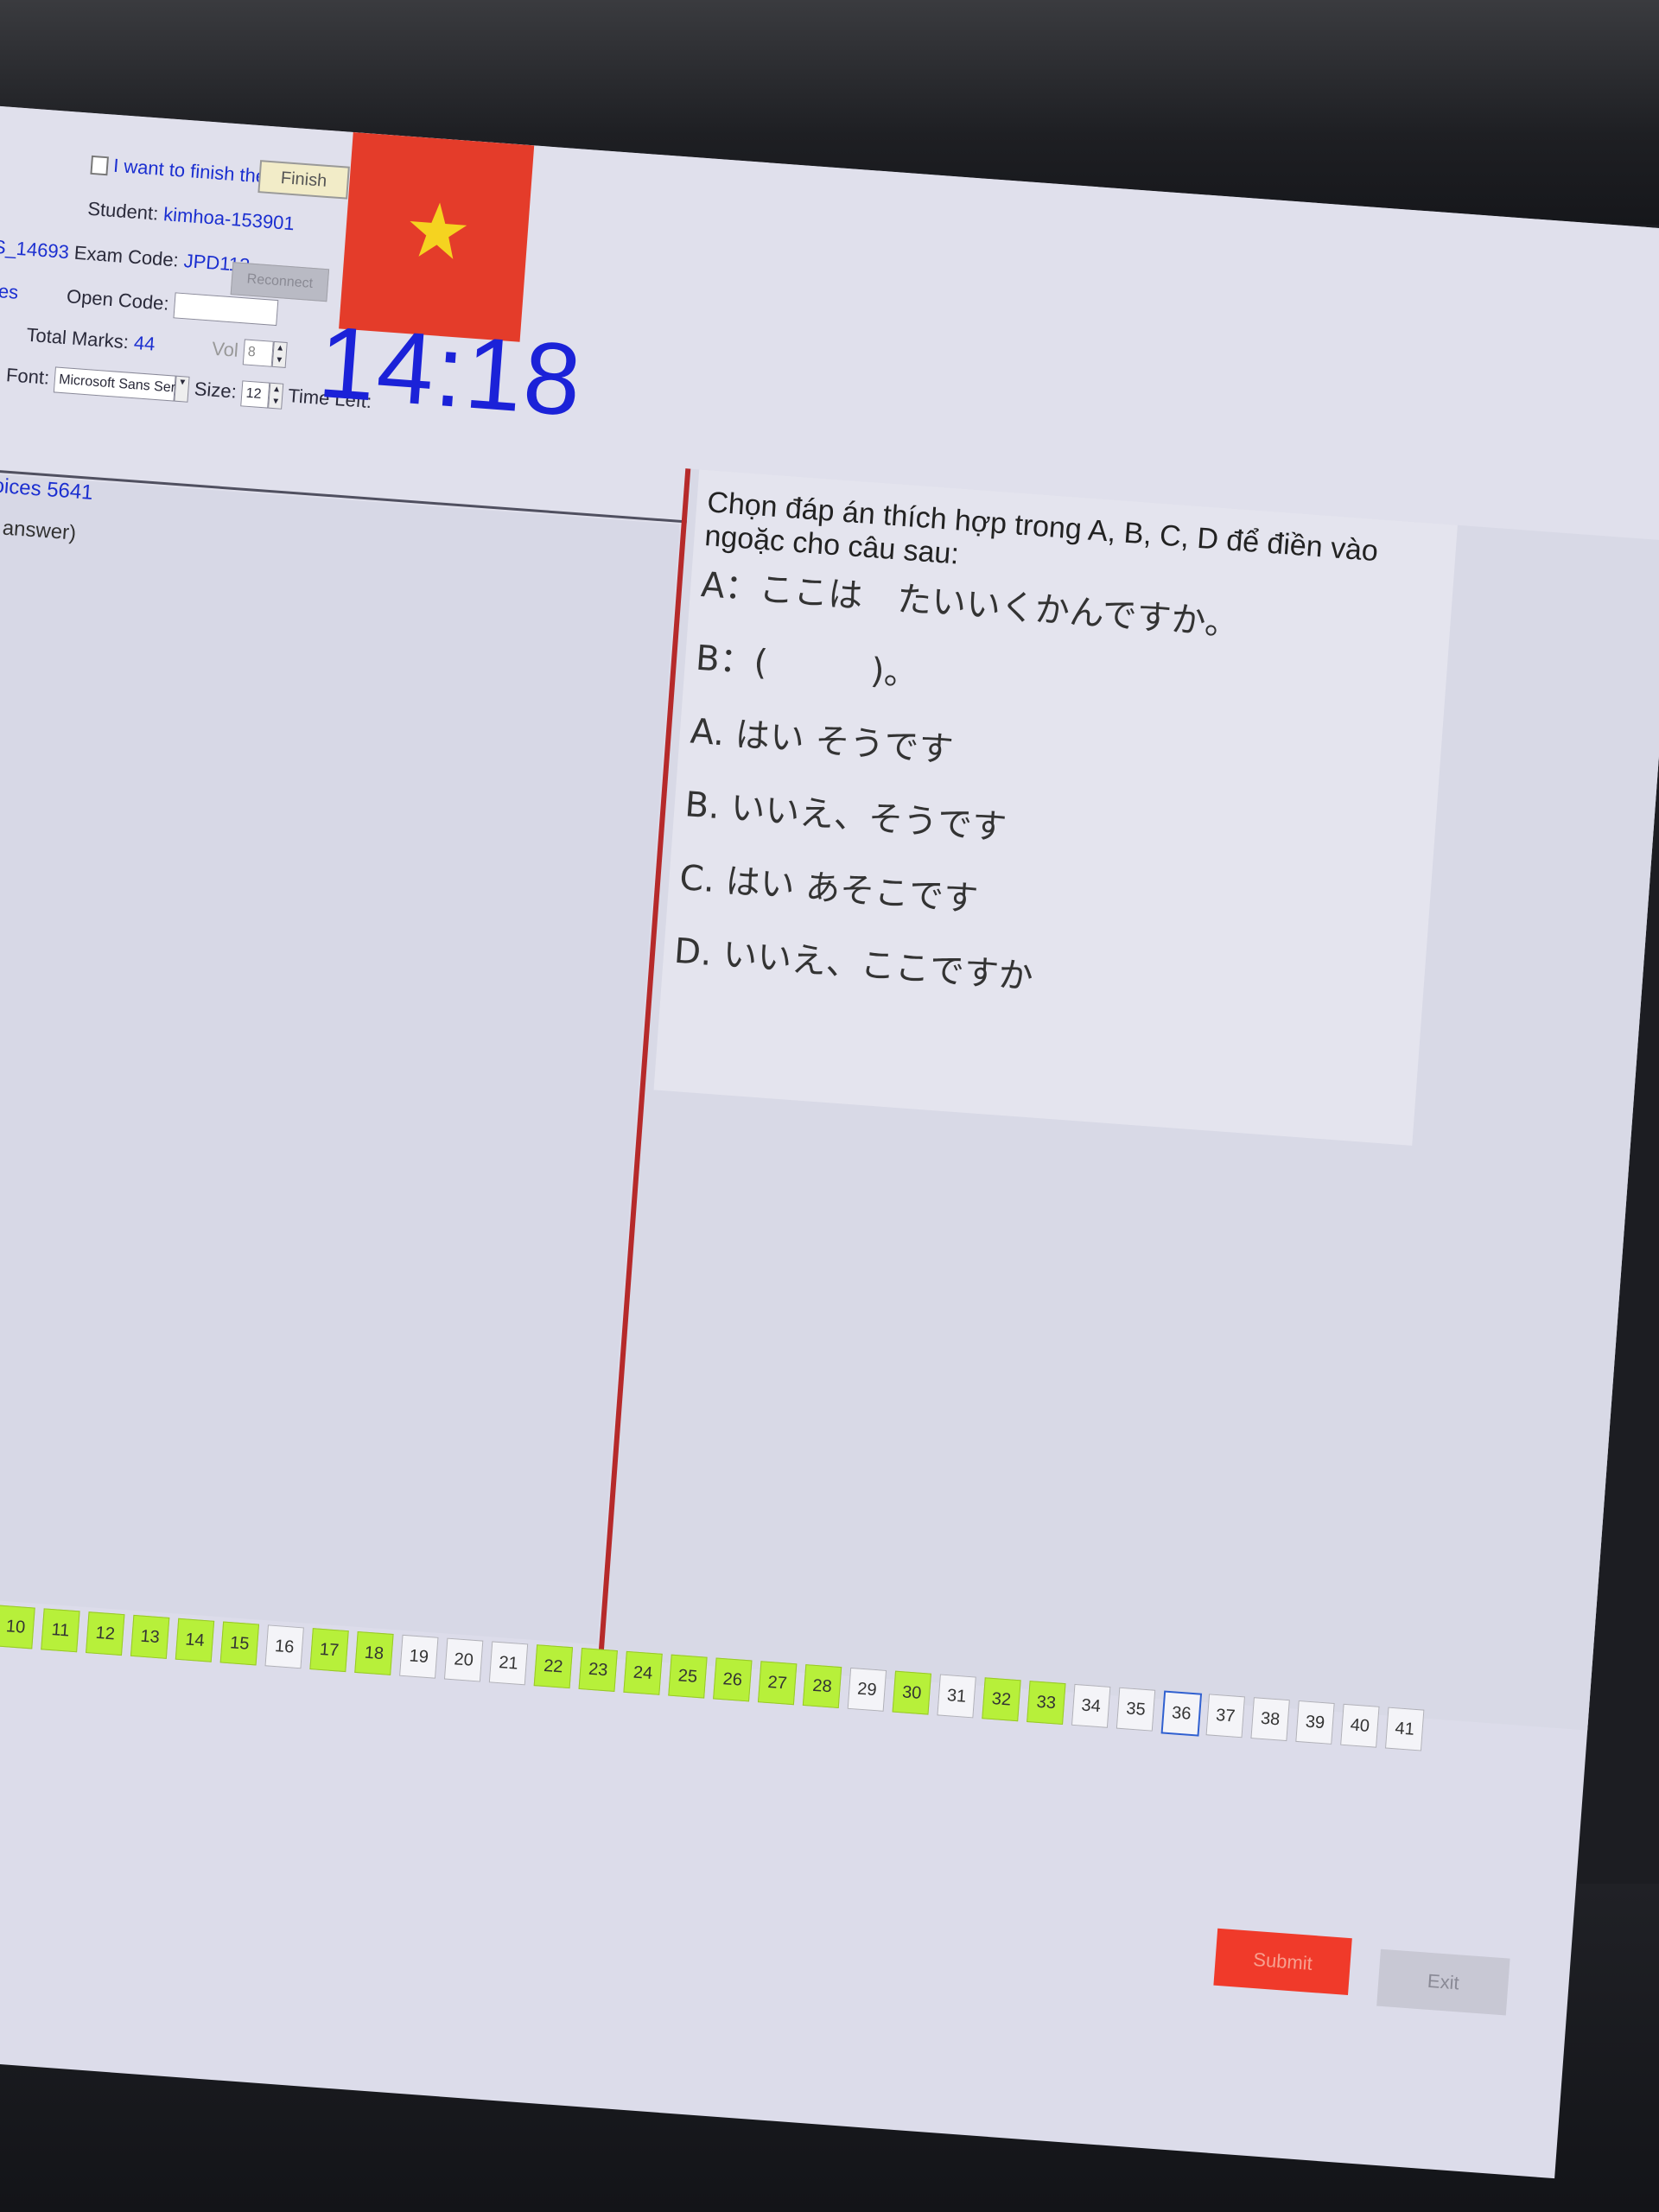  I want to click on font-select: Microsoft Sans Serif, so click(118, 384).